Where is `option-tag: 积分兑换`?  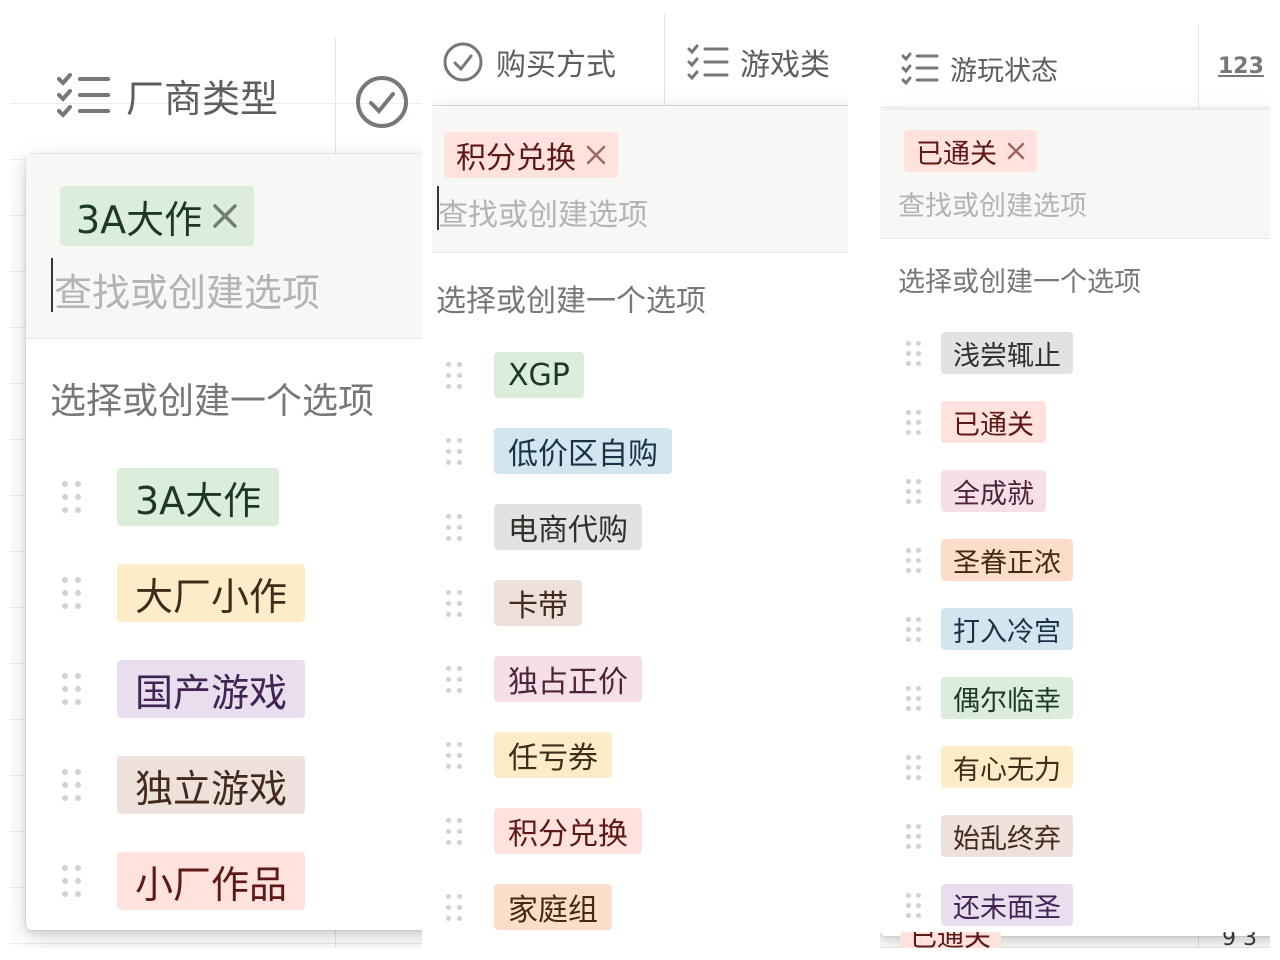 option-tag: 积分兑换 is located at coordinates (568, 831).